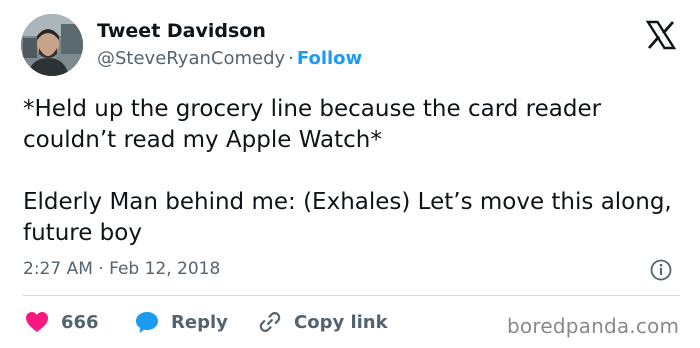 This screenshot has width=700, height=348. I want to click on author-handle: @SteveRyanComedy, so click(191, 58).